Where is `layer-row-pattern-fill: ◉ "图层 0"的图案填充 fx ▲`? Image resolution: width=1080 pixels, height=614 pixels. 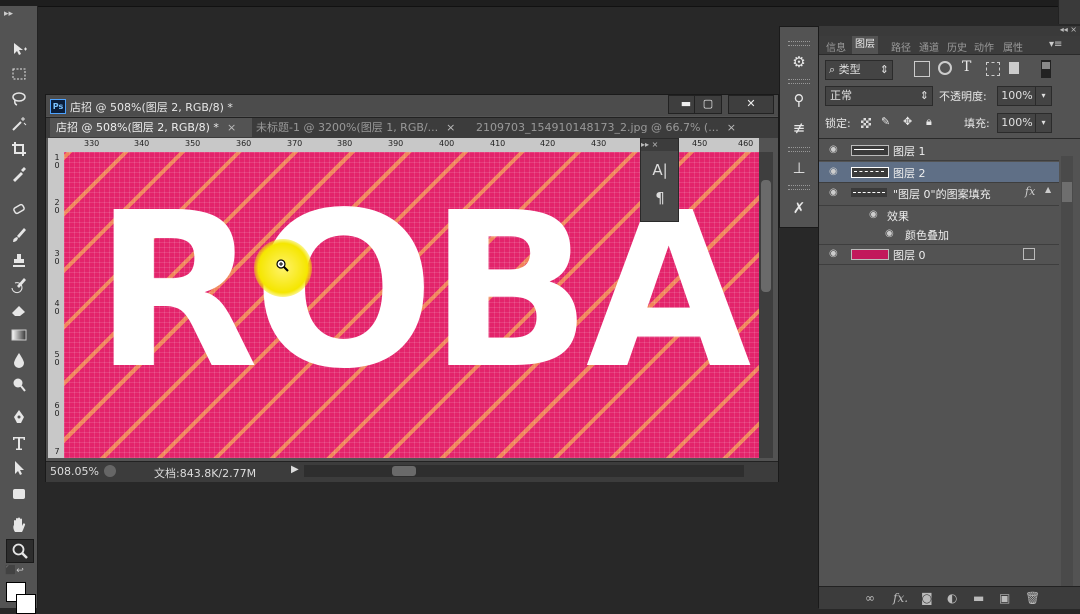
layer-row-pattern-fill: ◉ "图层 0"的图案填充 fx ▲ is located at coordinates (939, 194).